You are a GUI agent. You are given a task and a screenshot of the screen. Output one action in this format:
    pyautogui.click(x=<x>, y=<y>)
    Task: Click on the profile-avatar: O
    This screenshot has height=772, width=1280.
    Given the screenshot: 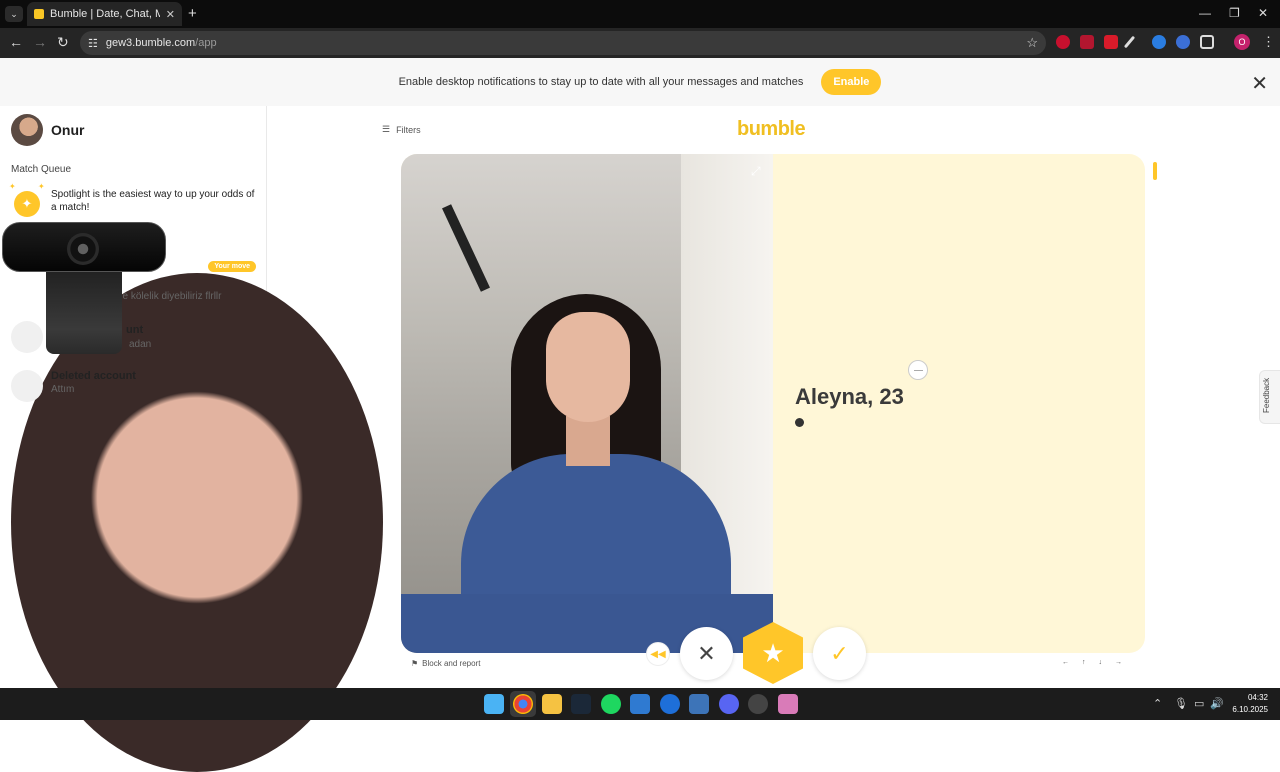 What is the action you would take?
    pyautogui.click(x=1242, y=42)
    